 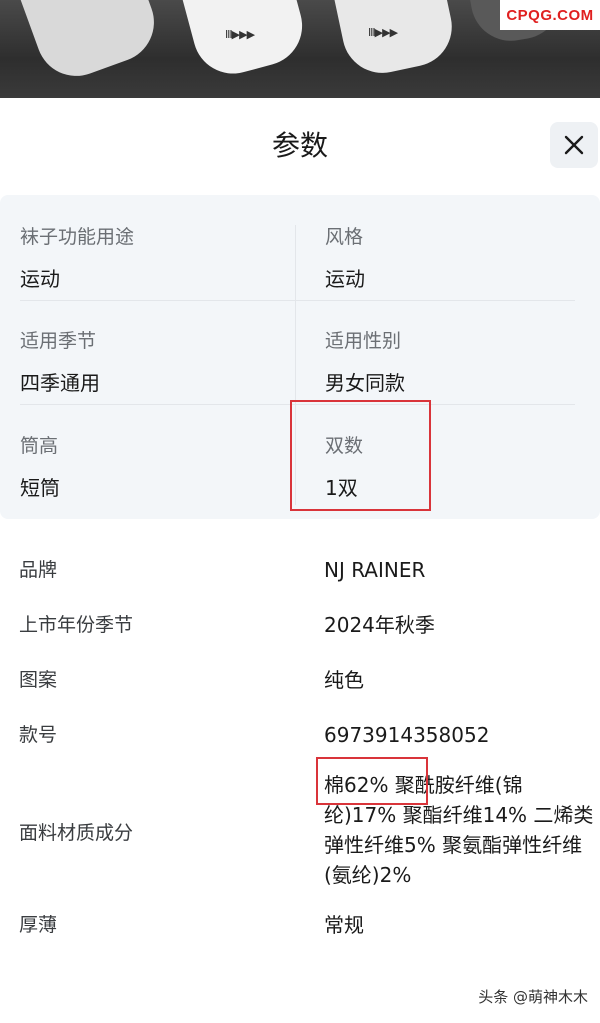 What do you see at coordinates (76, 833) in the screenshot?
I see `param-key: 面料材质成分` at bounding box center [76, 833].